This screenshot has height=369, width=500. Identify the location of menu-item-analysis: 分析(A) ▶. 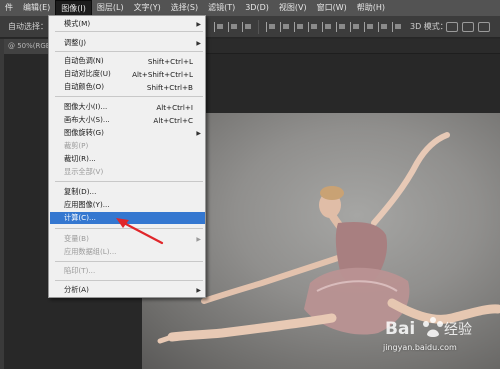
(127, 290).